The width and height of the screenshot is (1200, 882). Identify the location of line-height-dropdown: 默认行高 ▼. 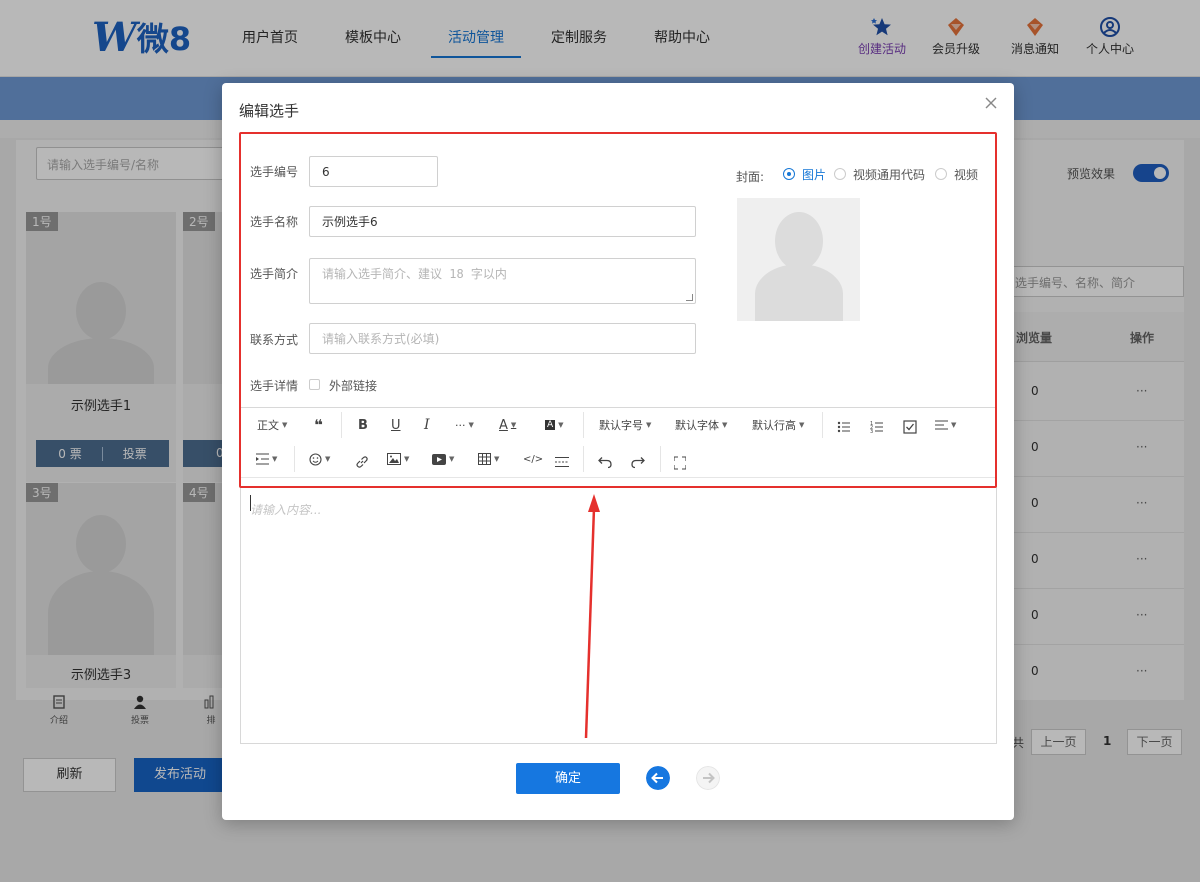
(778, 425).